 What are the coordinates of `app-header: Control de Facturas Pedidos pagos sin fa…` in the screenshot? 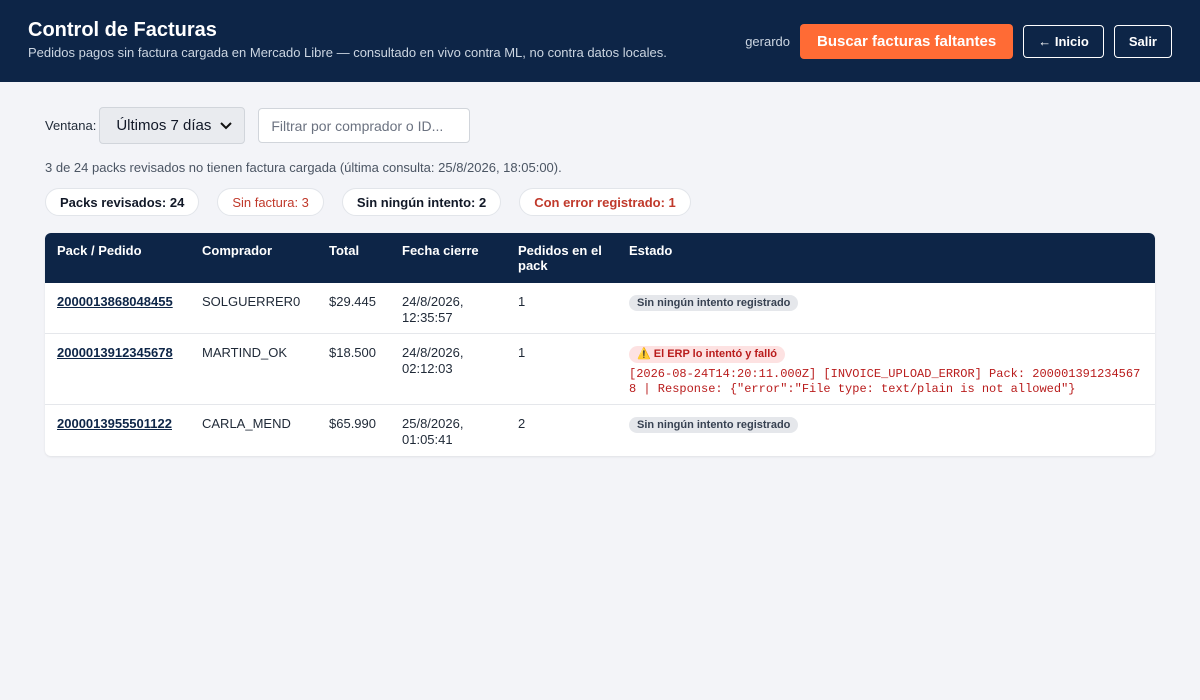 It's located at (600, 41).